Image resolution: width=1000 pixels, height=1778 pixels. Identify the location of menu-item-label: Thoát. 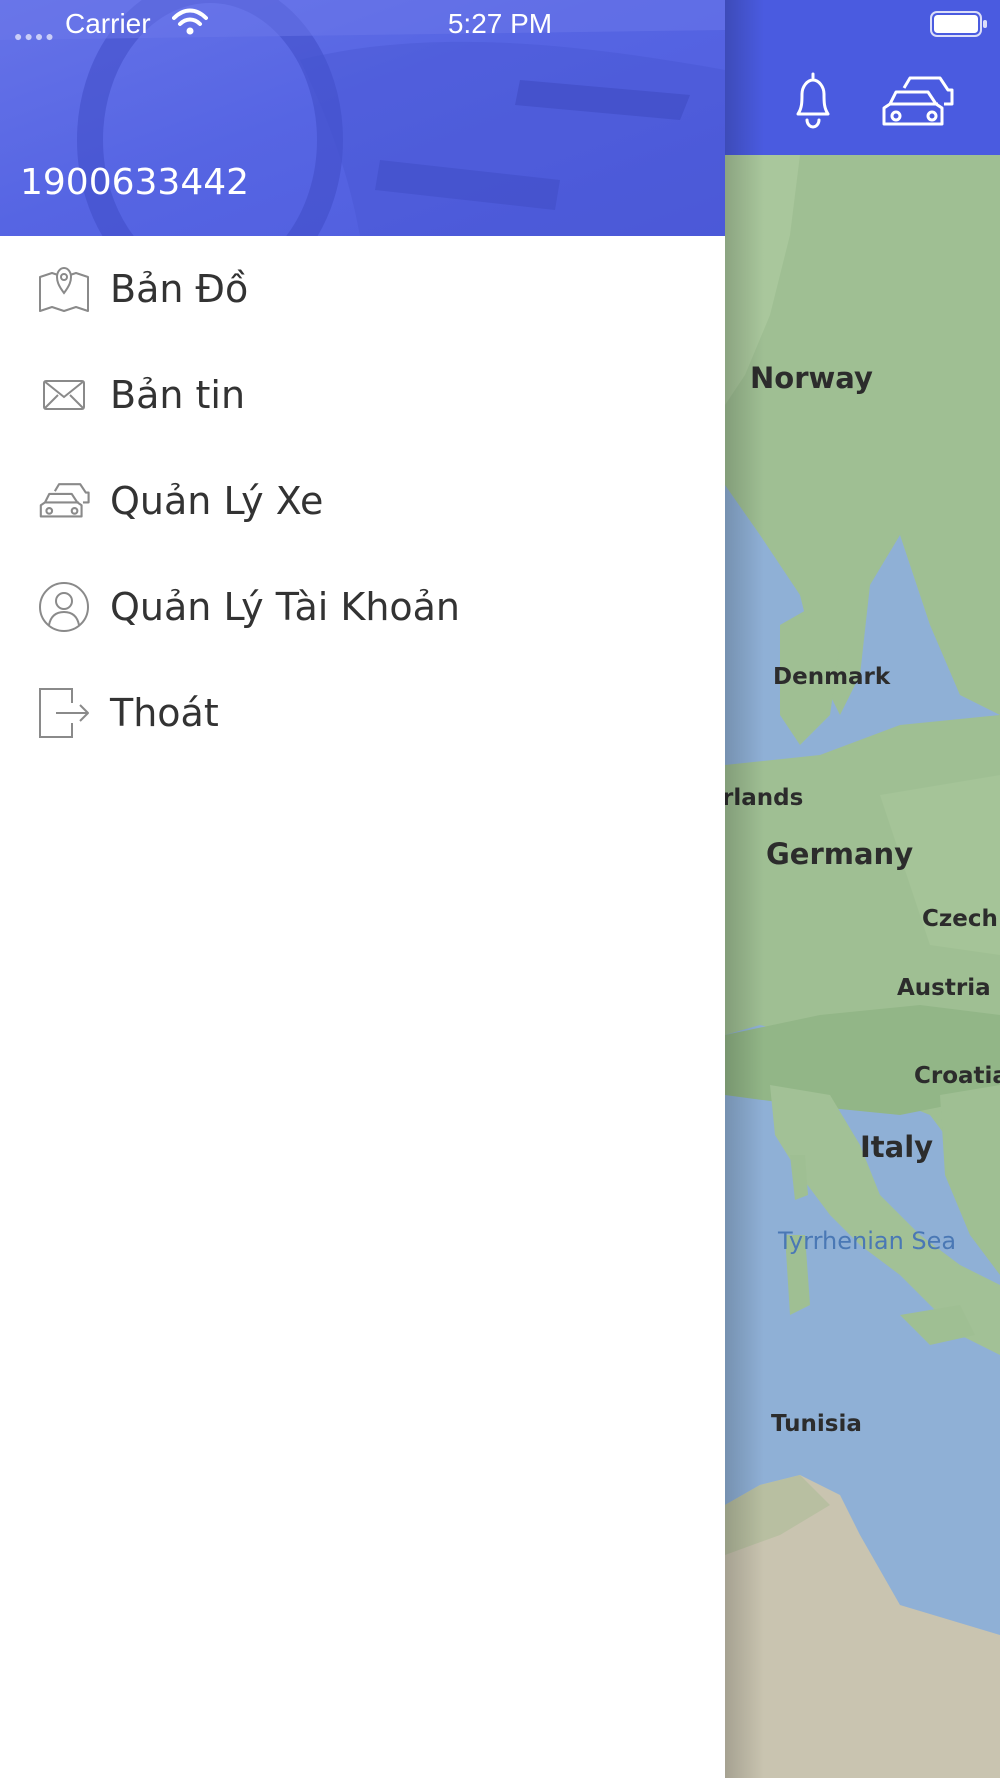
(164, 713).